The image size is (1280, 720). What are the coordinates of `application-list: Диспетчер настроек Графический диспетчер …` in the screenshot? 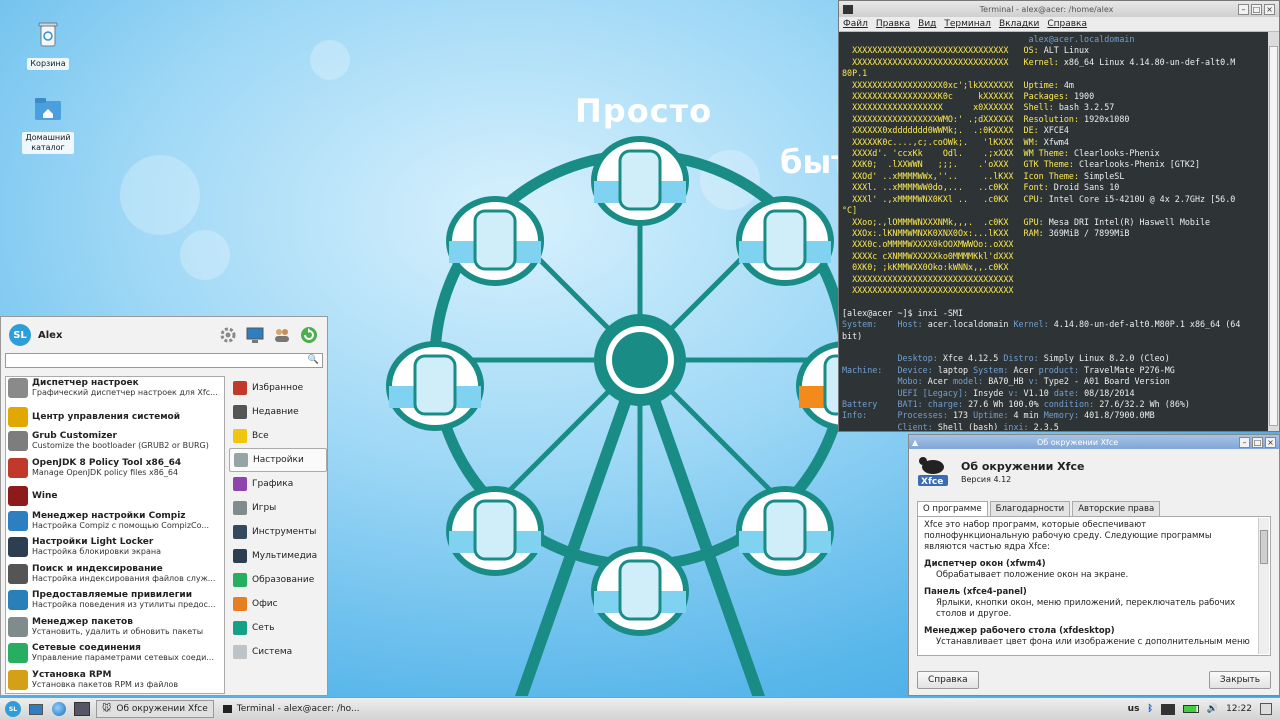 It's located at (115, 535).